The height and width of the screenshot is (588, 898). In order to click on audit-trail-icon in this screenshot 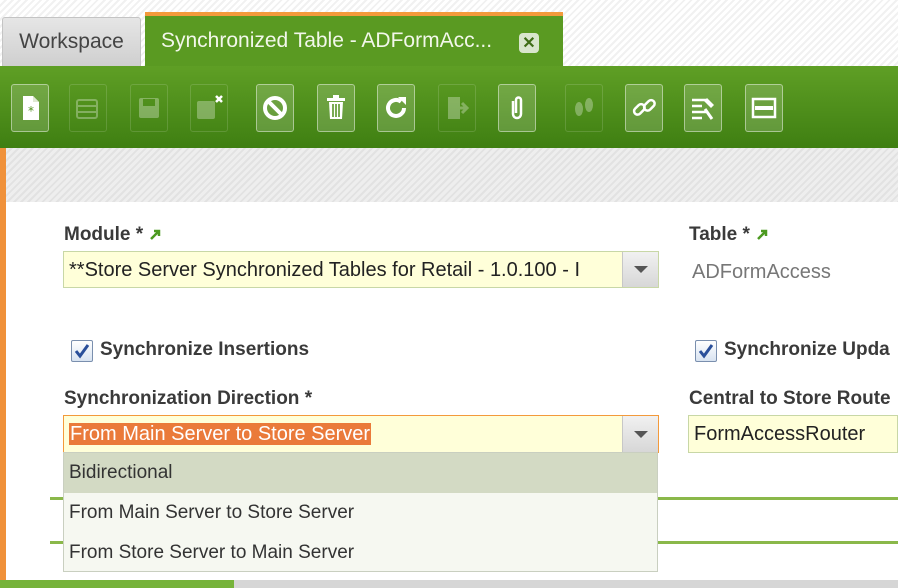, I will do `click(584, 107)`.